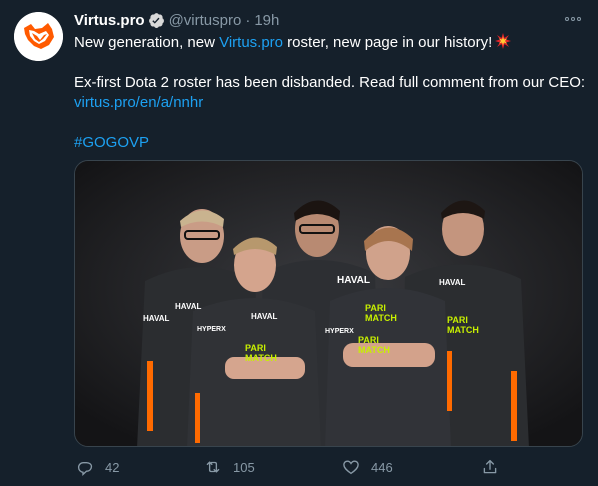 The width and height of the screenshot is (598, 486). What do you see at coordinates (503, 41) in the screenshot?
I see `collision-emoji-icon` at bounding box center [503, 41].